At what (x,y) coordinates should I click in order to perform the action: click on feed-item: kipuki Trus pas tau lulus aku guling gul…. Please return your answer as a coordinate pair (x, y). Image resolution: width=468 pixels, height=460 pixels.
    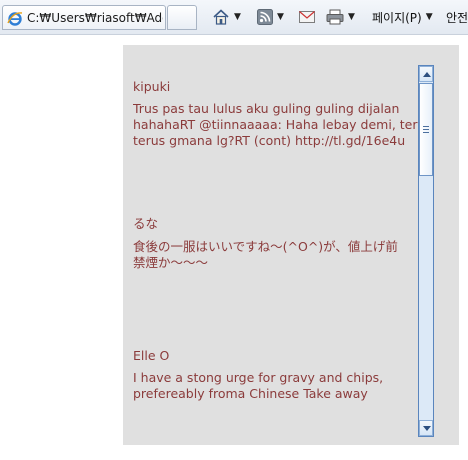
    Looking at the image, I should click on (276, 114).